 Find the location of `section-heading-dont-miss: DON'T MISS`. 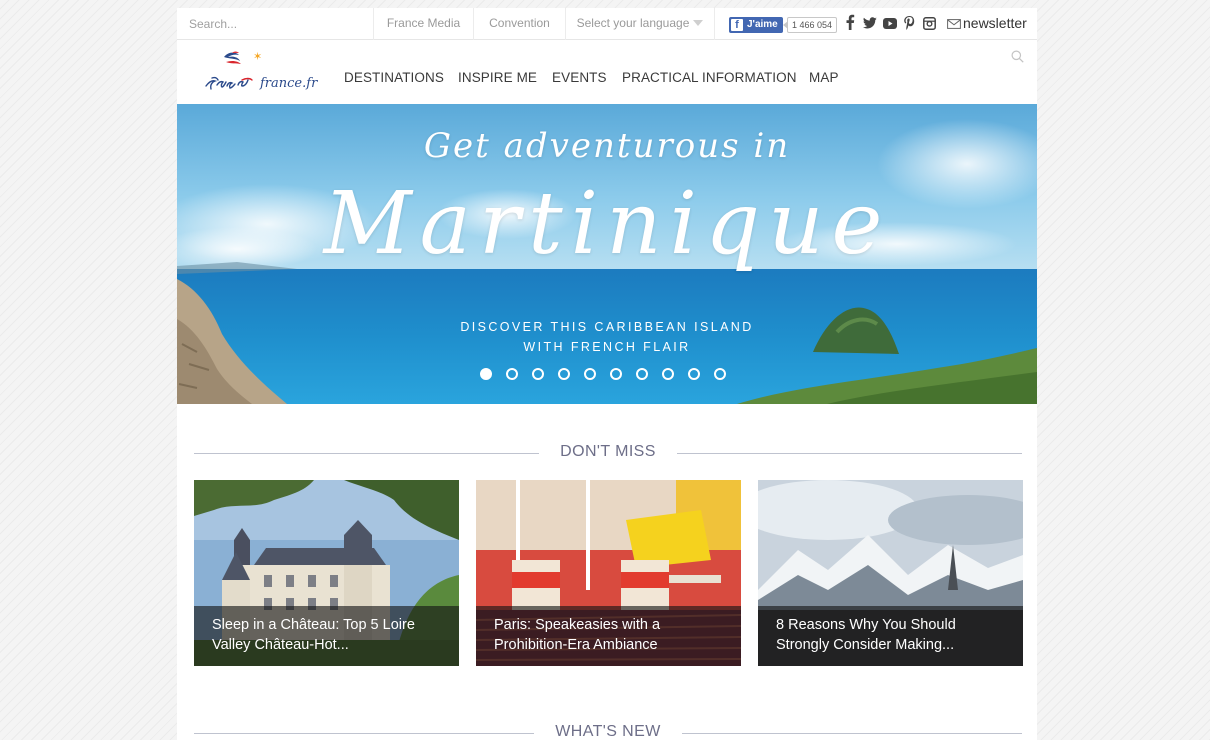

section-heading-dont-miss: DON'T MISS is located at coordinates (608, 453).